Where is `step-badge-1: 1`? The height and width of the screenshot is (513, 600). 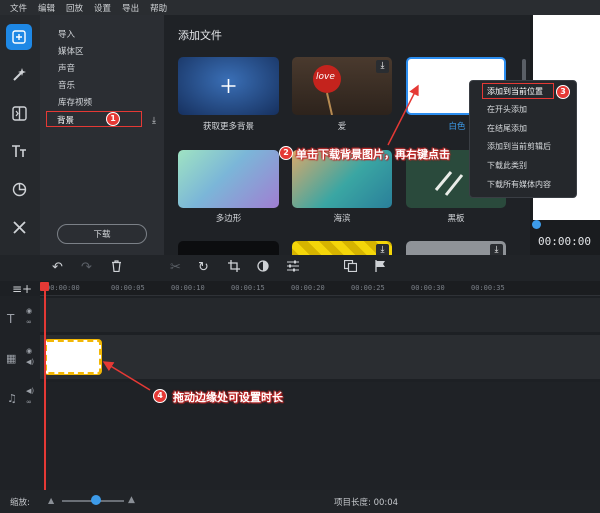
step-badge-1: 1 is located at coordinates (113, 119).